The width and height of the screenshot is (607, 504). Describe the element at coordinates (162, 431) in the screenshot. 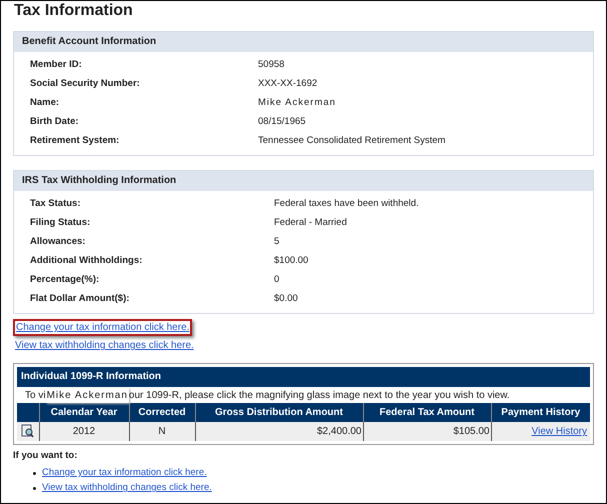

I see `table-cell: N` at that location.